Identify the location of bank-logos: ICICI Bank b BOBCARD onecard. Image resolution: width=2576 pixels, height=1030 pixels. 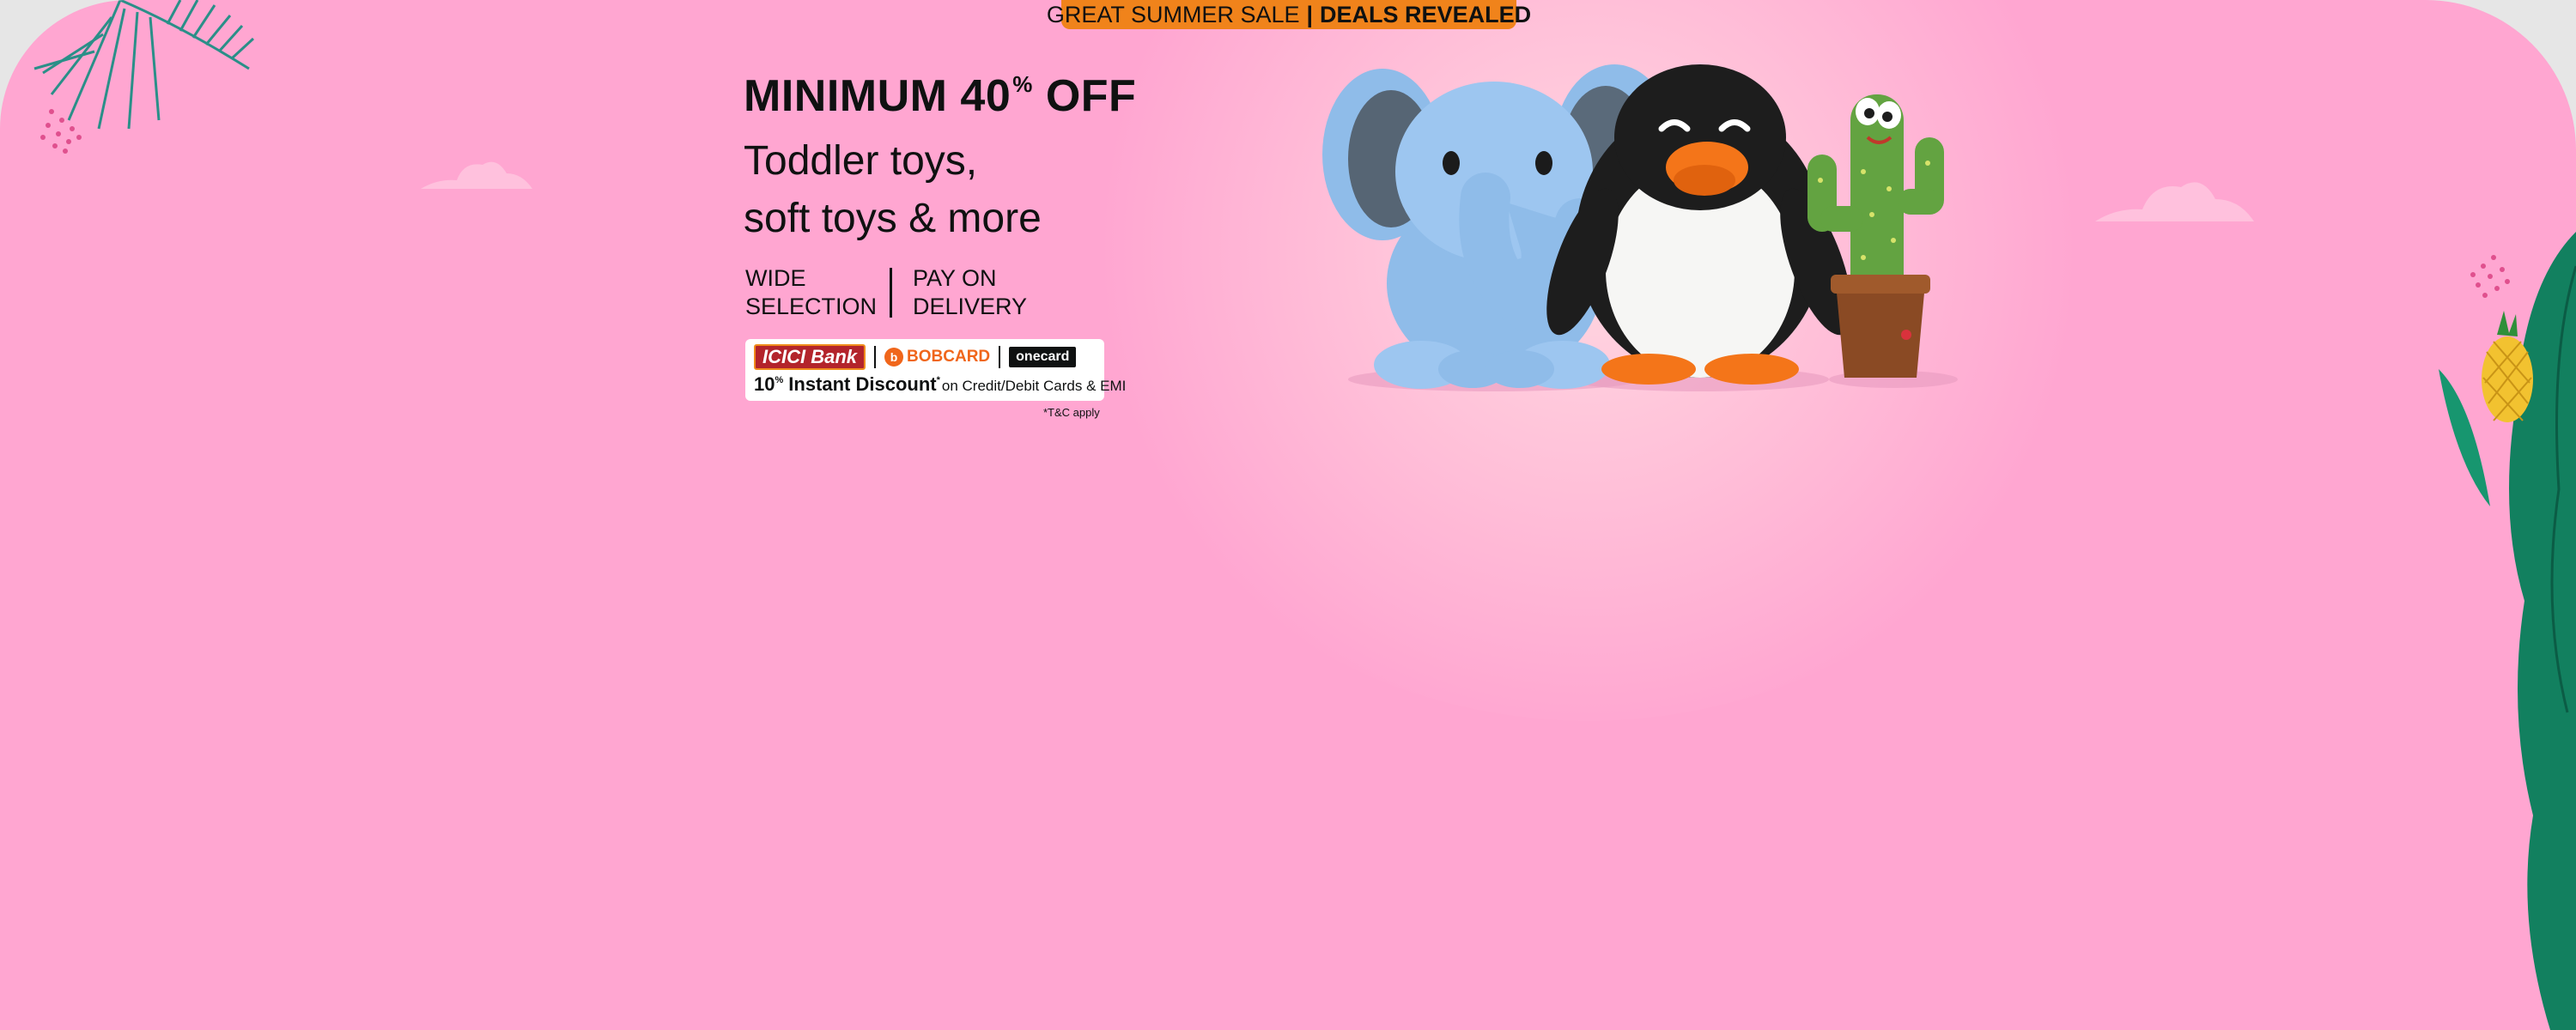
(915, 357).